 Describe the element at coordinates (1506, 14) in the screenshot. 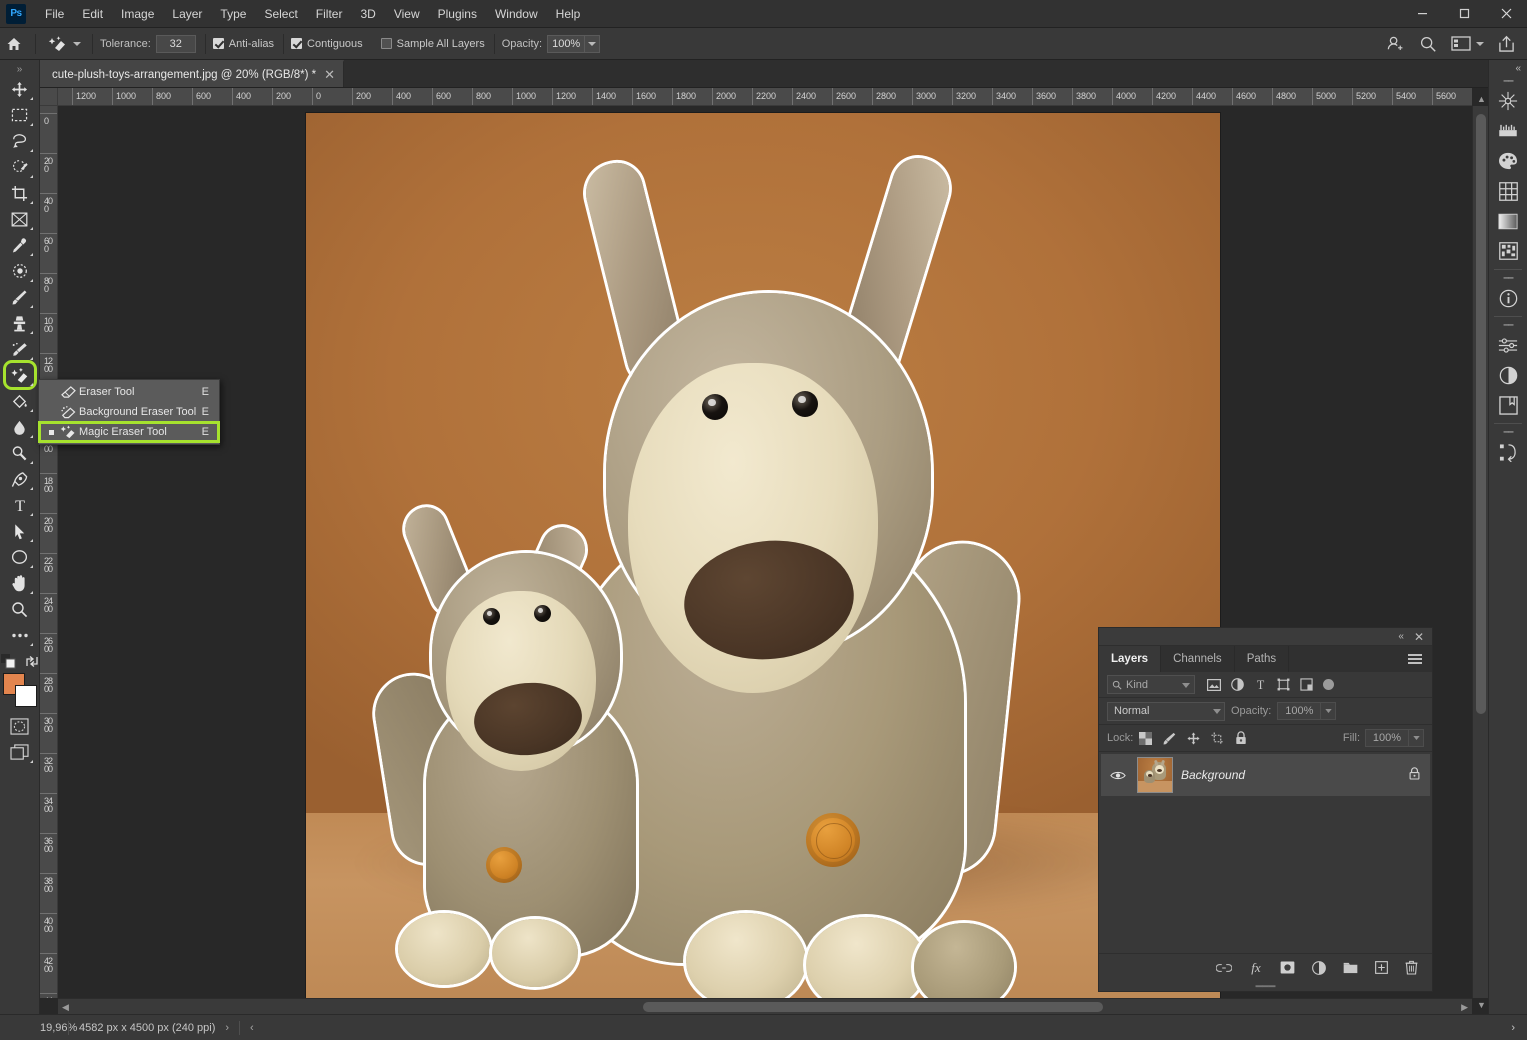

I see `close-button` at that location.